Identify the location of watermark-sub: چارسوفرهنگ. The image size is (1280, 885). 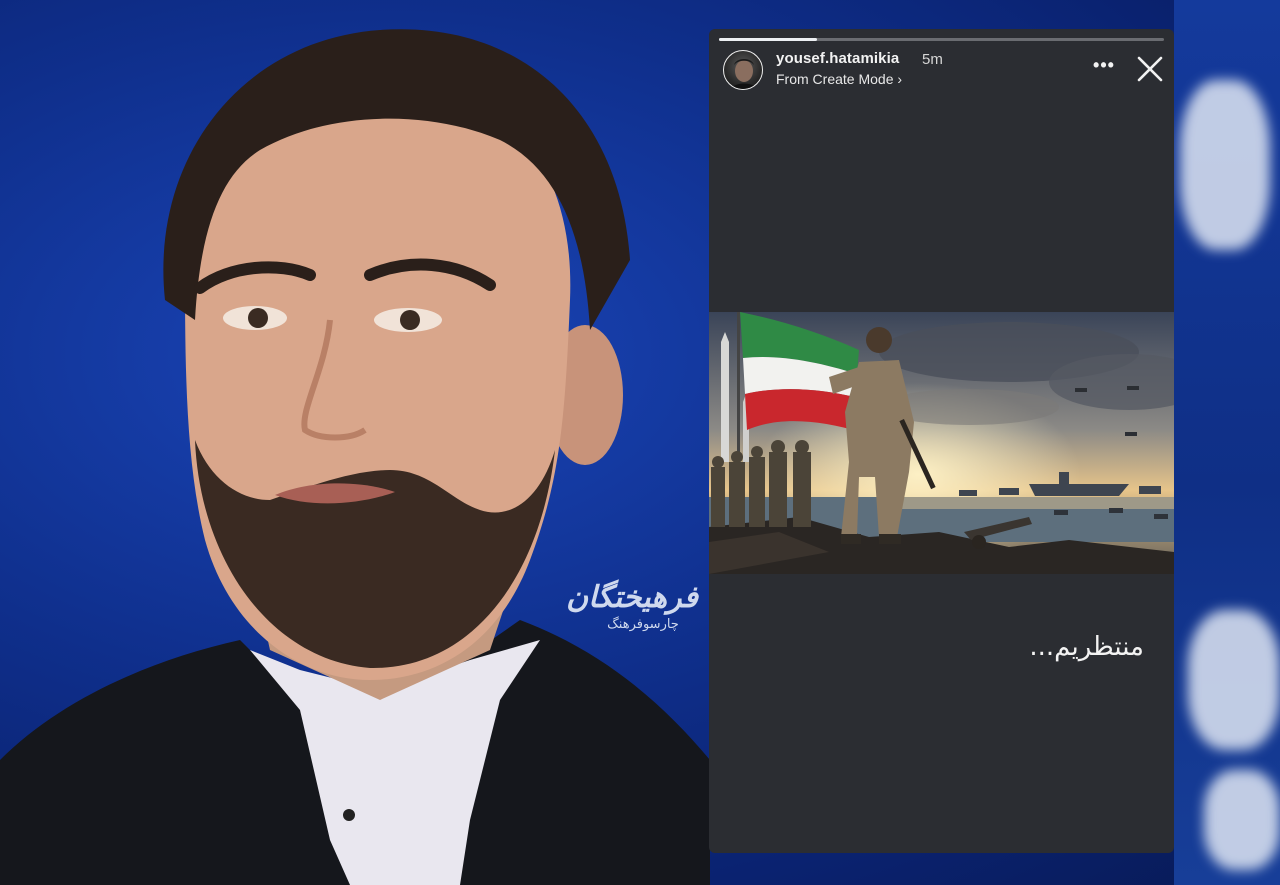
(643, 624).